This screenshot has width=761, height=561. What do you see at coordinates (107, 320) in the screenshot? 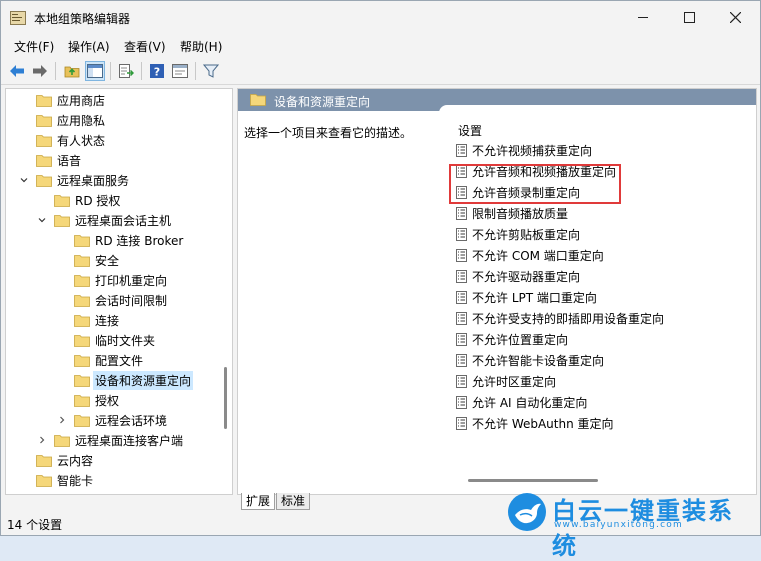
I see `tree-item-label: 连接` at bounding box center [107, 320].